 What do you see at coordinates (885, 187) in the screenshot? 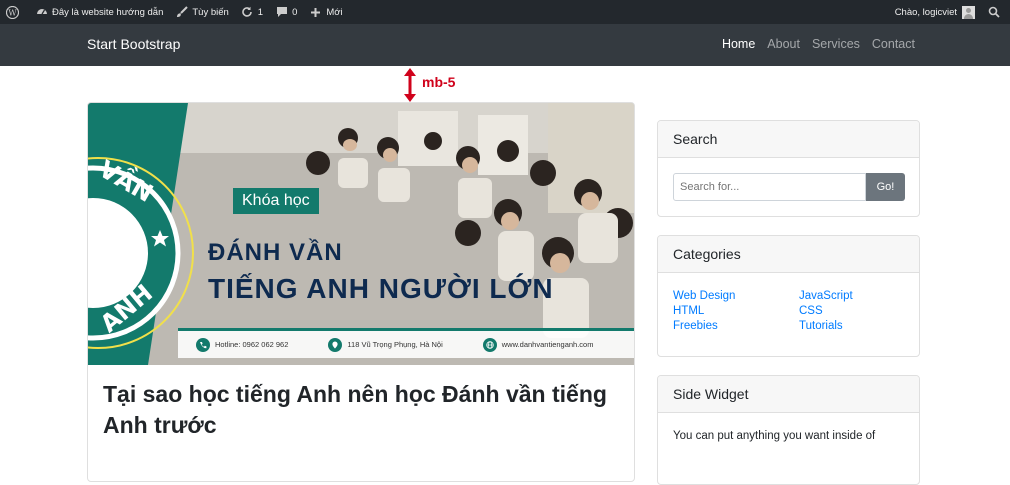
I see `search-go-button: Go!` at bounding box center [885, 187].